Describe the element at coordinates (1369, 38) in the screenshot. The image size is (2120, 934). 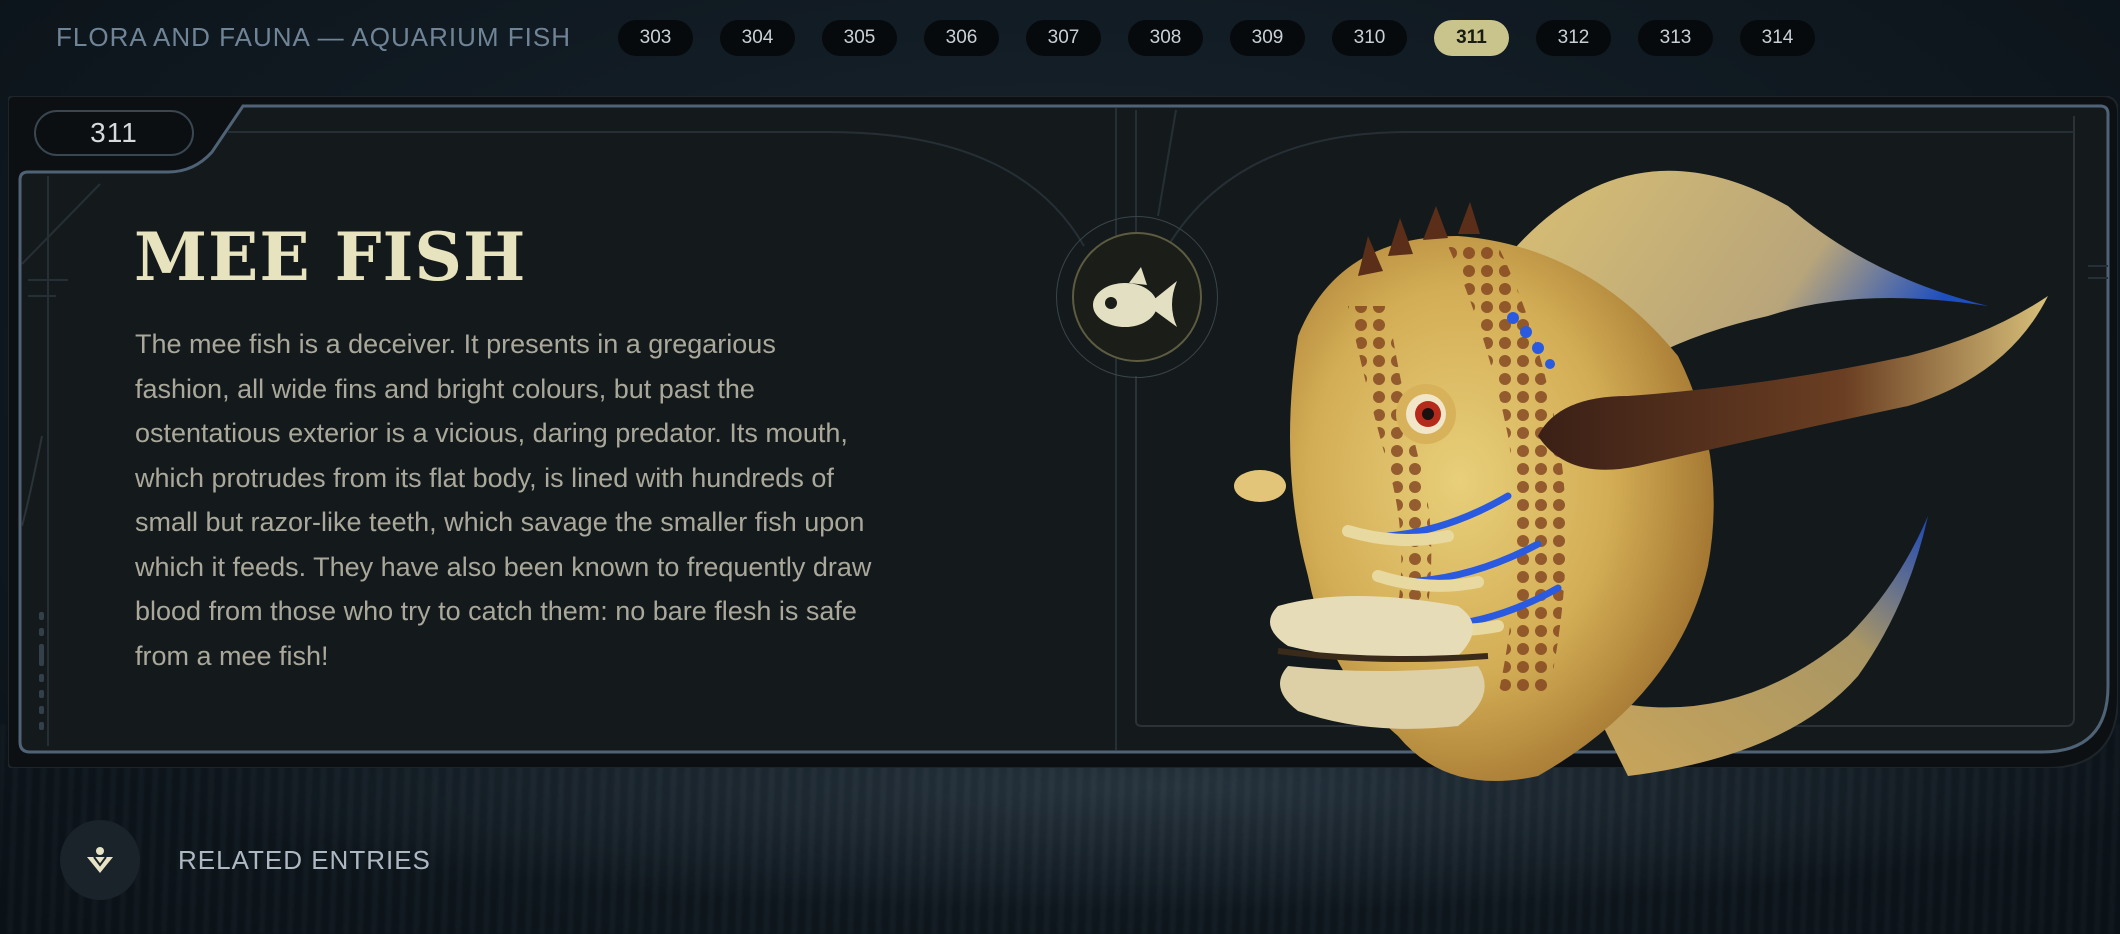
I see `entry-tab-310: 310` at that location.